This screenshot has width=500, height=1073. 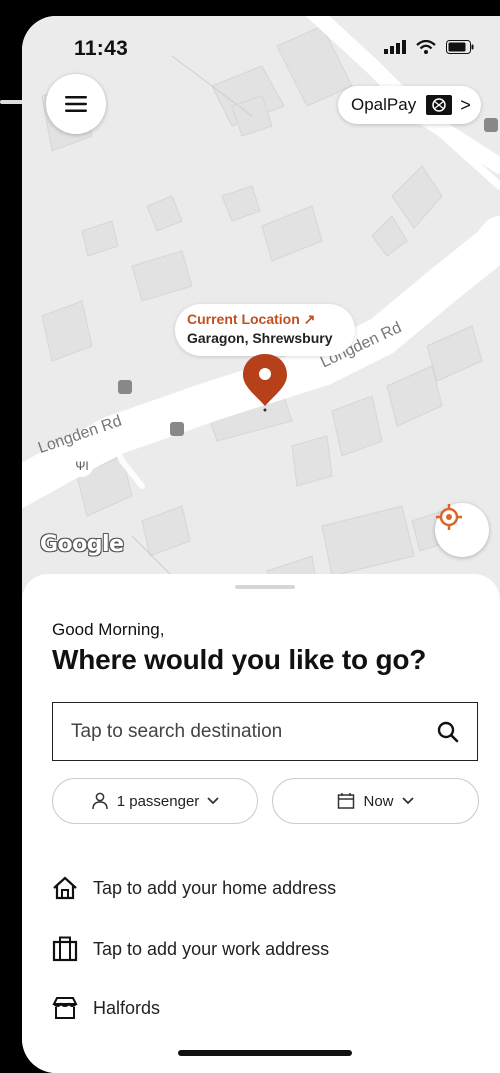 I want to click on time-selector: Now, so click(x=375, y=801).